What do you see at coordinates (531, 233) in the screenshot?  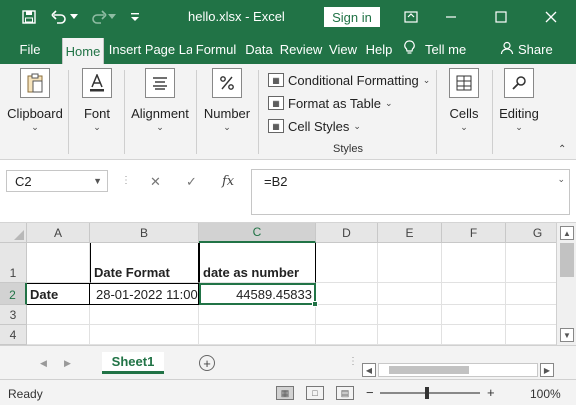 I see `column-header-g: G` at bounding box center [531, 233].